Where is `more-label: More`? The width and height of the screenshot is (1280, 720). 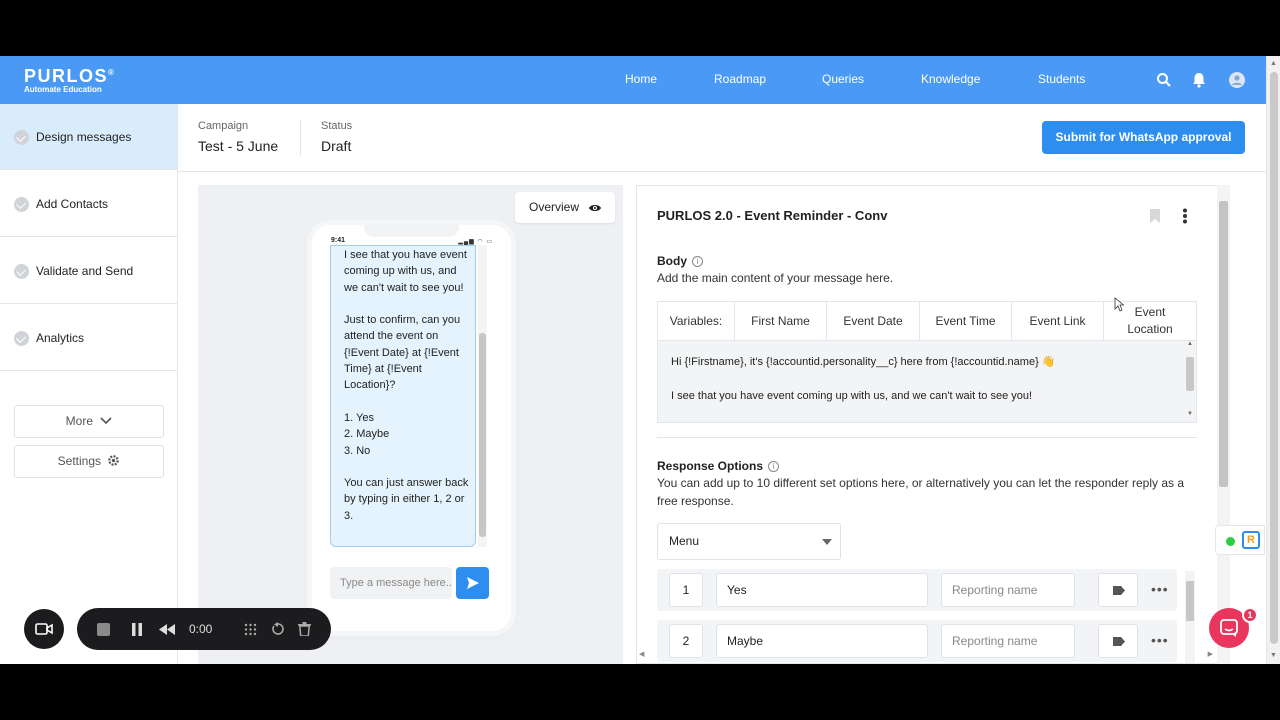
more-label: More is located at coordinates (79, 421).